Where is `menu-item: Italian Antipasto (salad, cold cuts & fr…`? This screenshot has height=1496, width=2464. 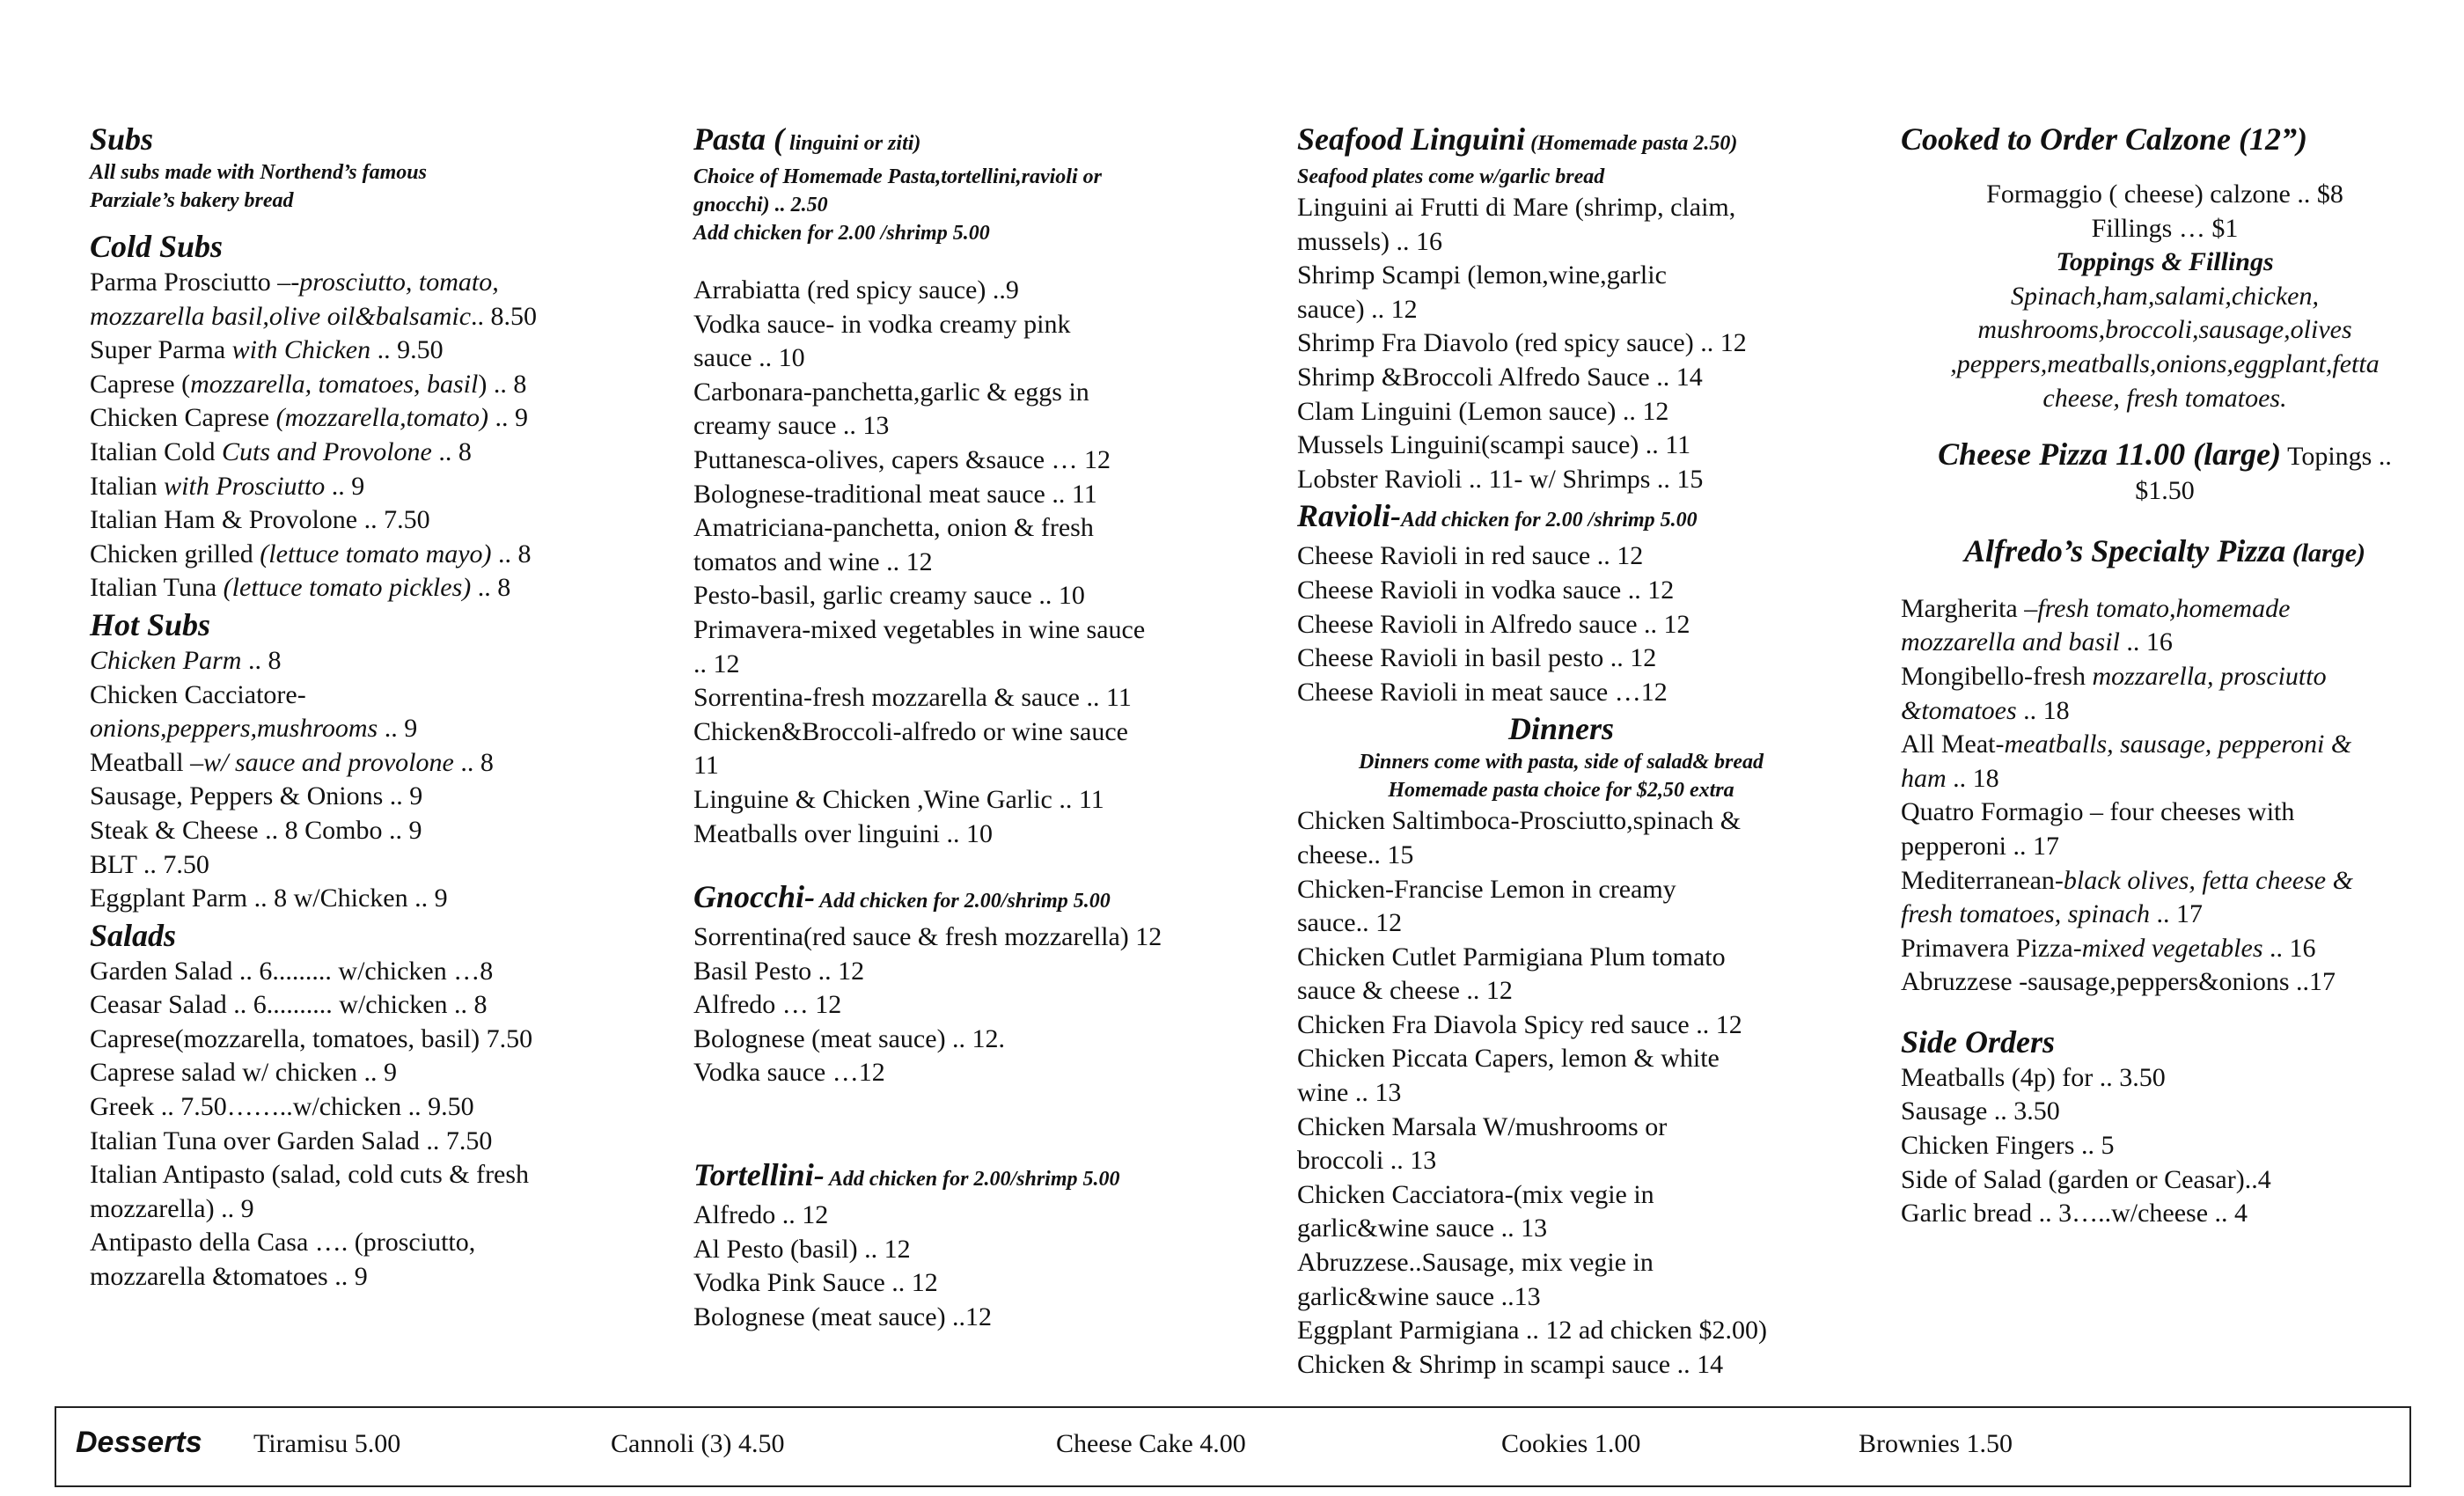 menu-item: Italian Antipasto (salad, cold cuts & fr… is located at coordinates (310, 1175).